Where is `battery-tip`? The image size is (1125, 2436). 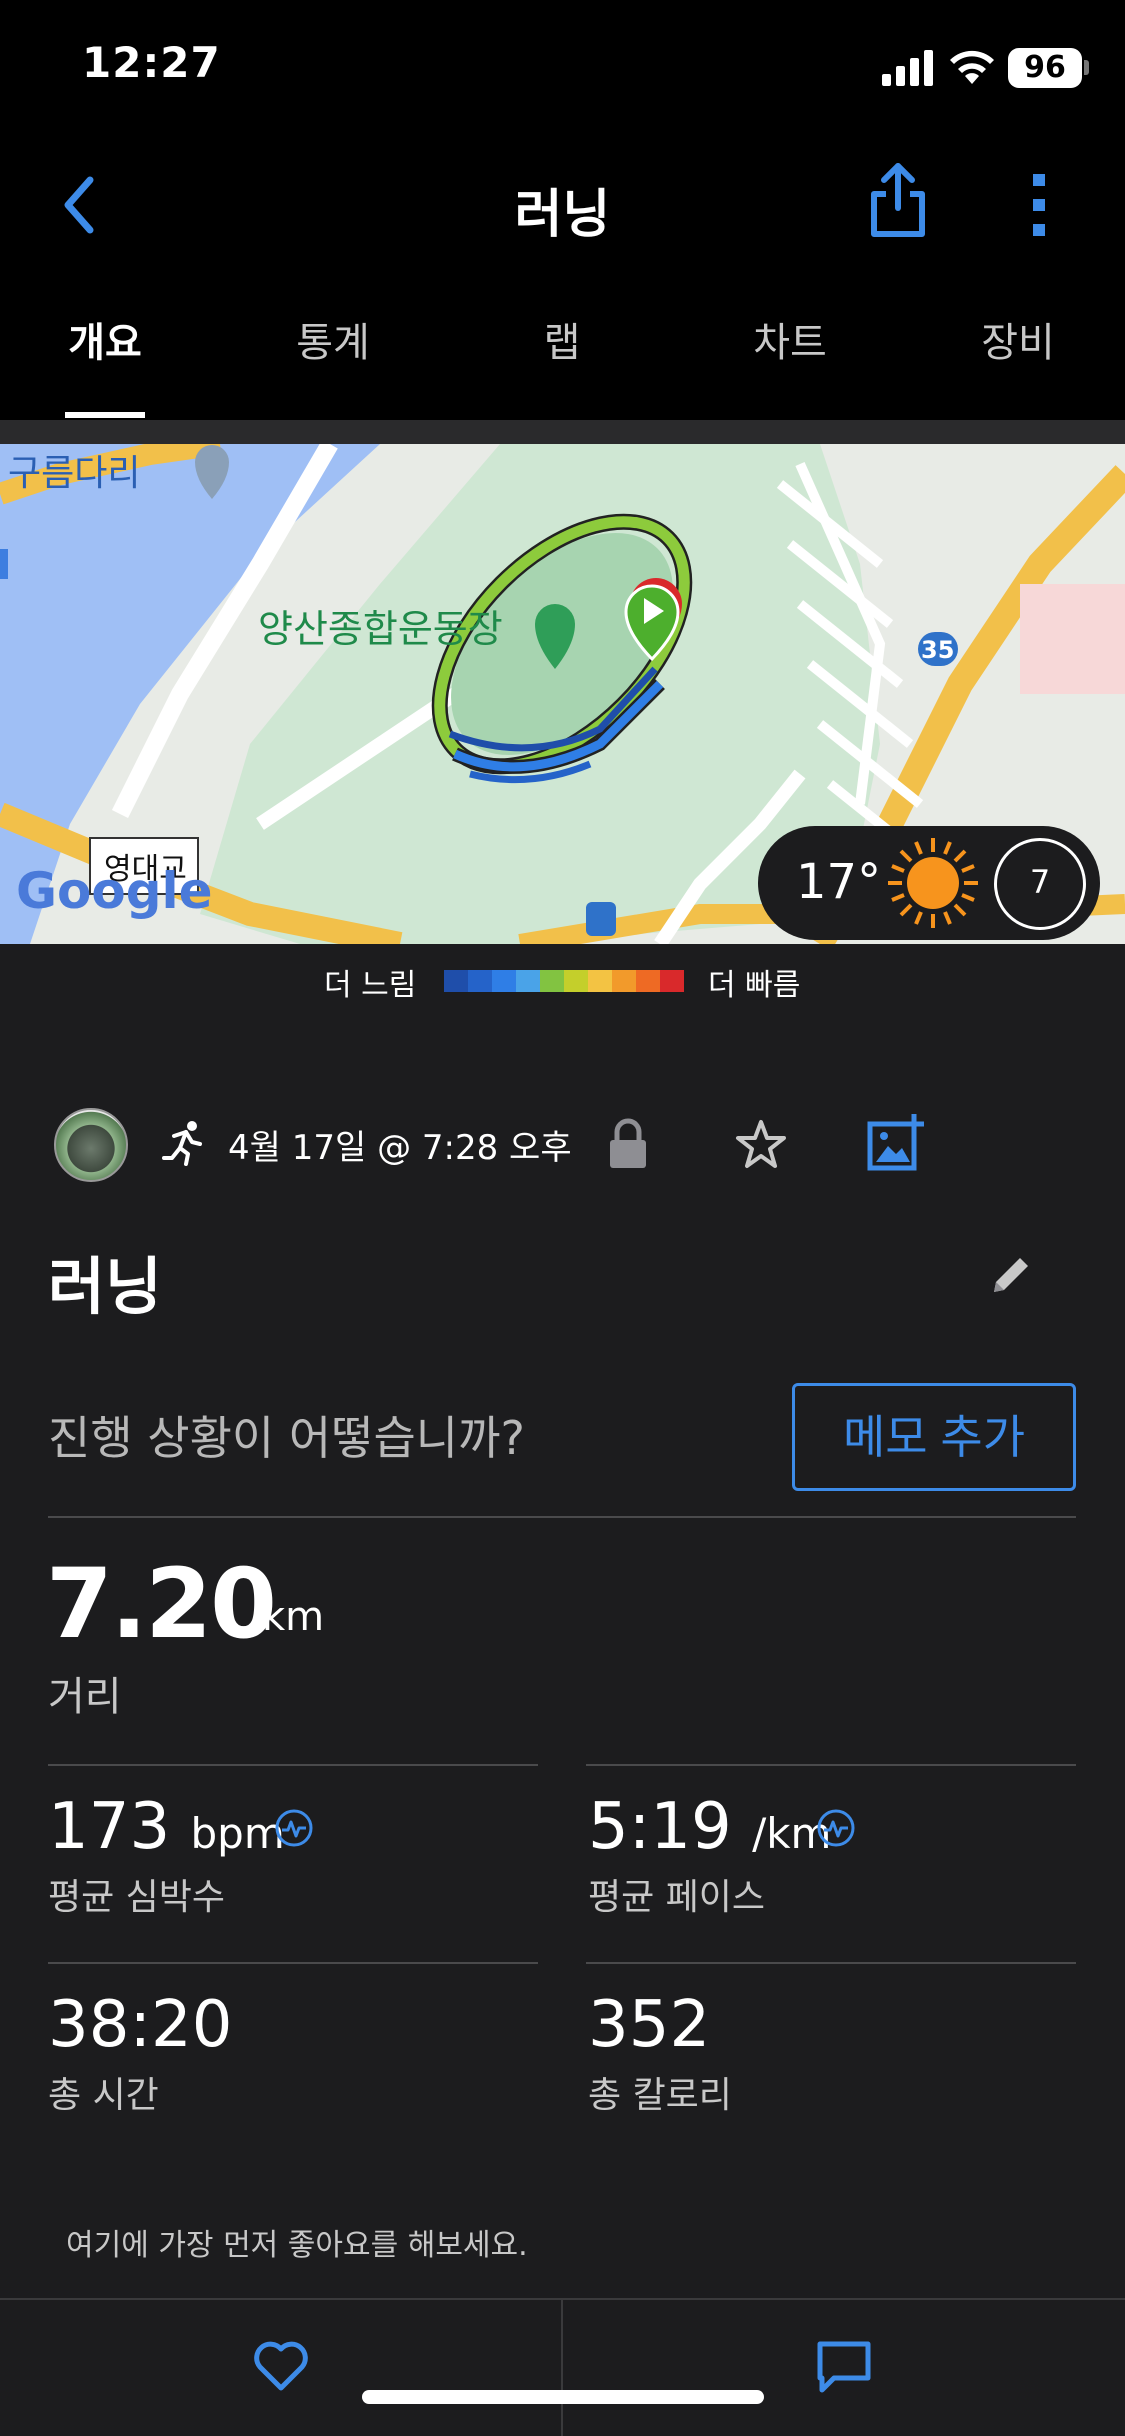 battery-tip is located at coordinates (1086, 67).